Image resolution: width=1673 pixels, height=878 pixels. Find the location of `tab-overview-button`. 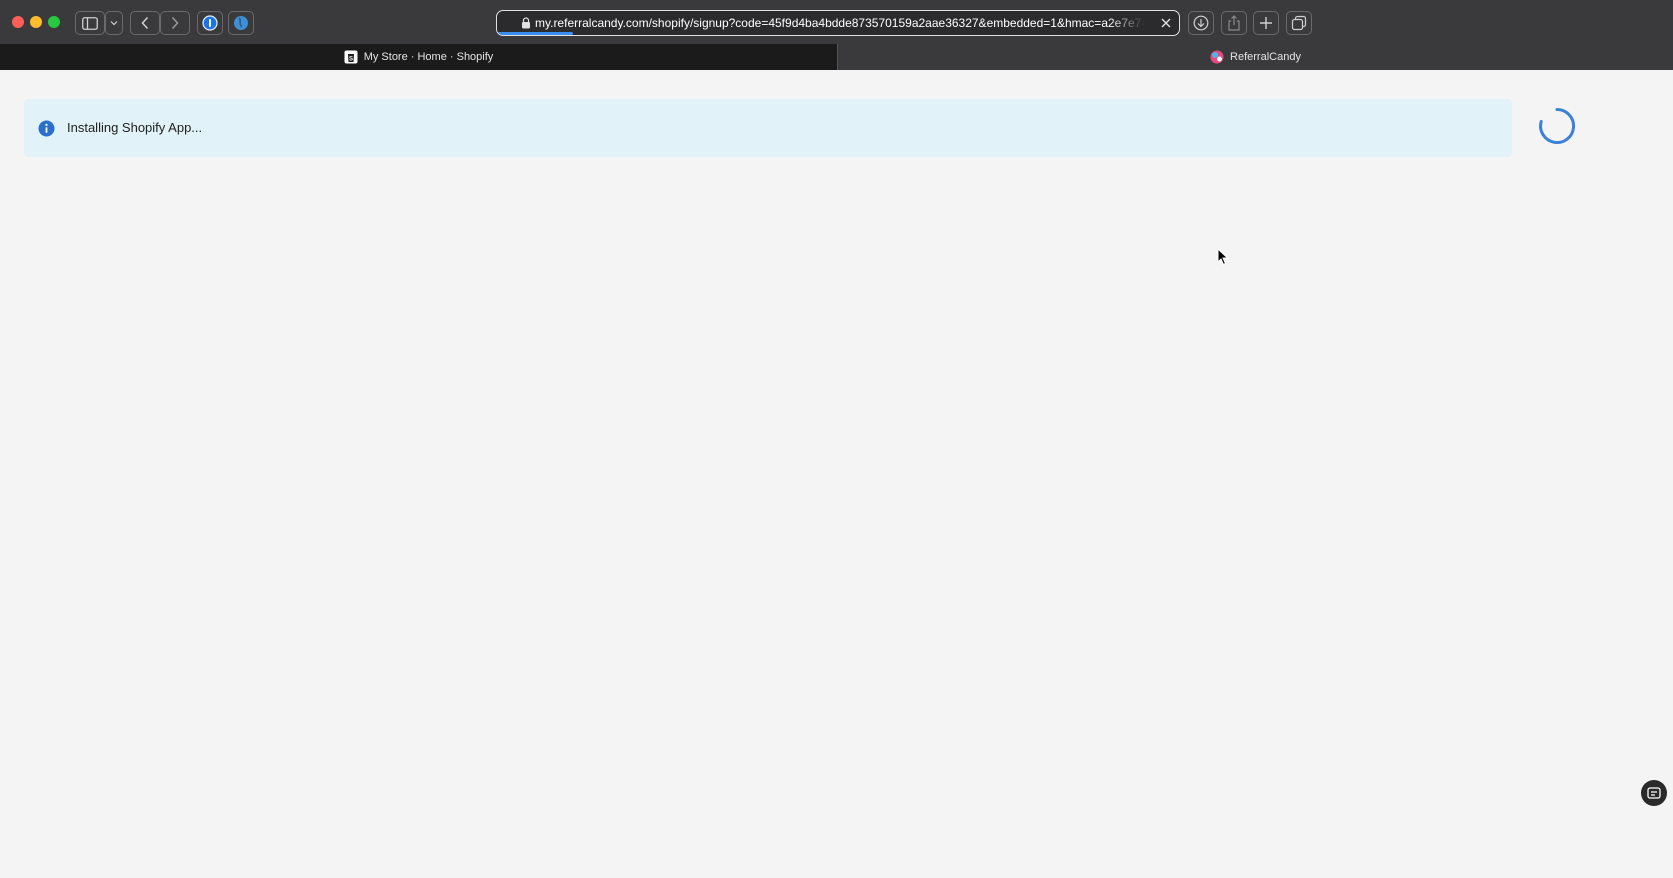

tab-overview-button is located at coordinates (1299, 23).